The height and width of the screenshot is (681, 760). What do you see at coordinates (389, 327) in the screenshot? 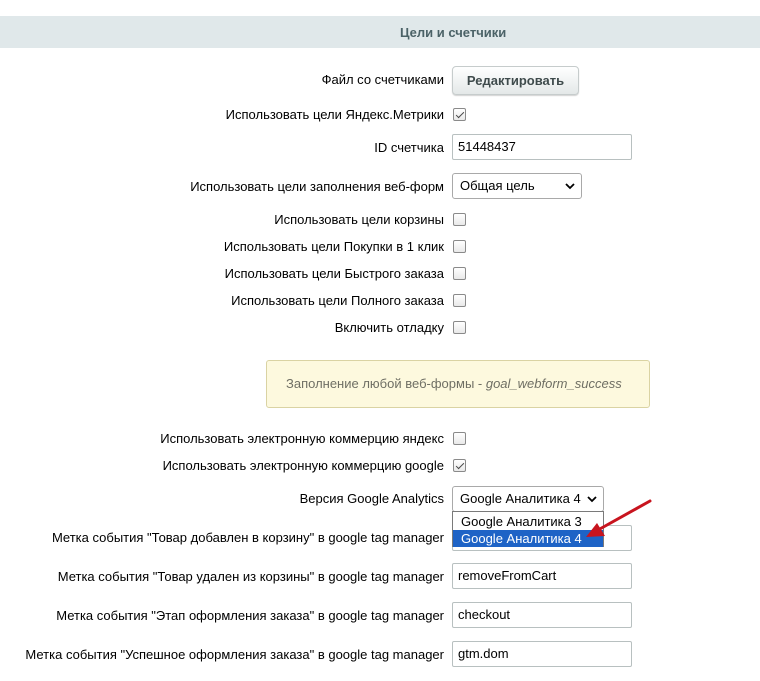
I see `debug-label: Включить отладку` at bounding box center [389, 327].